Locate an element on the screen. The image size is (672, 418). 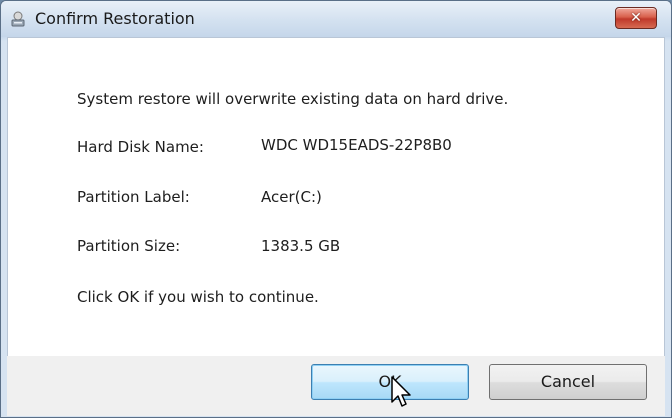
close-button: ✕ is located at coordinates (636, 18).